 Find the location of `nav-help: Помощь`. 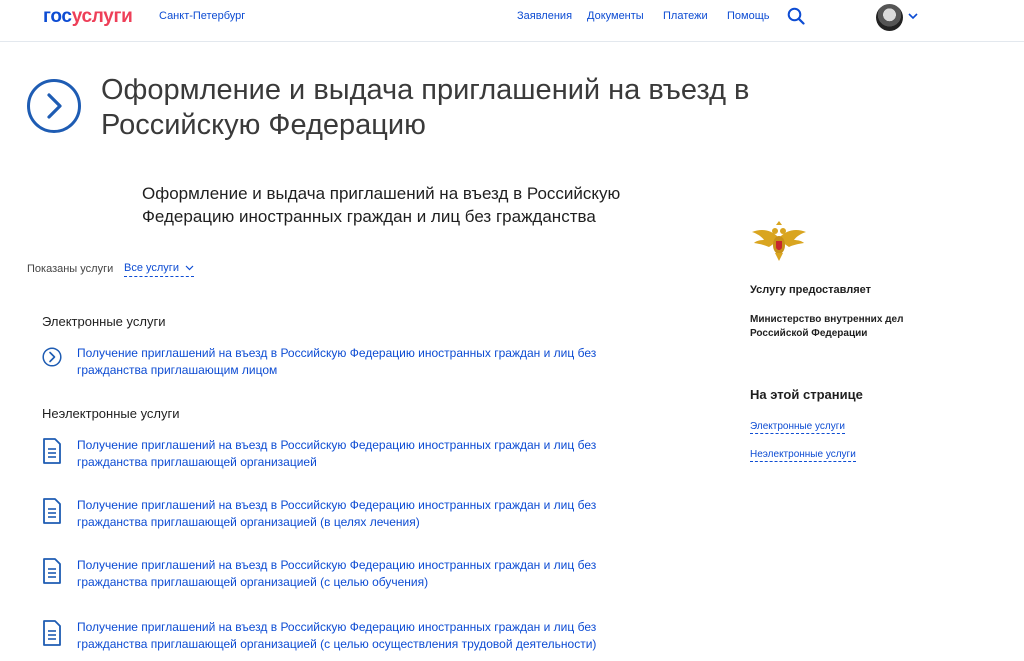

nav-help: Помощь is located at coordinates (748, 16).